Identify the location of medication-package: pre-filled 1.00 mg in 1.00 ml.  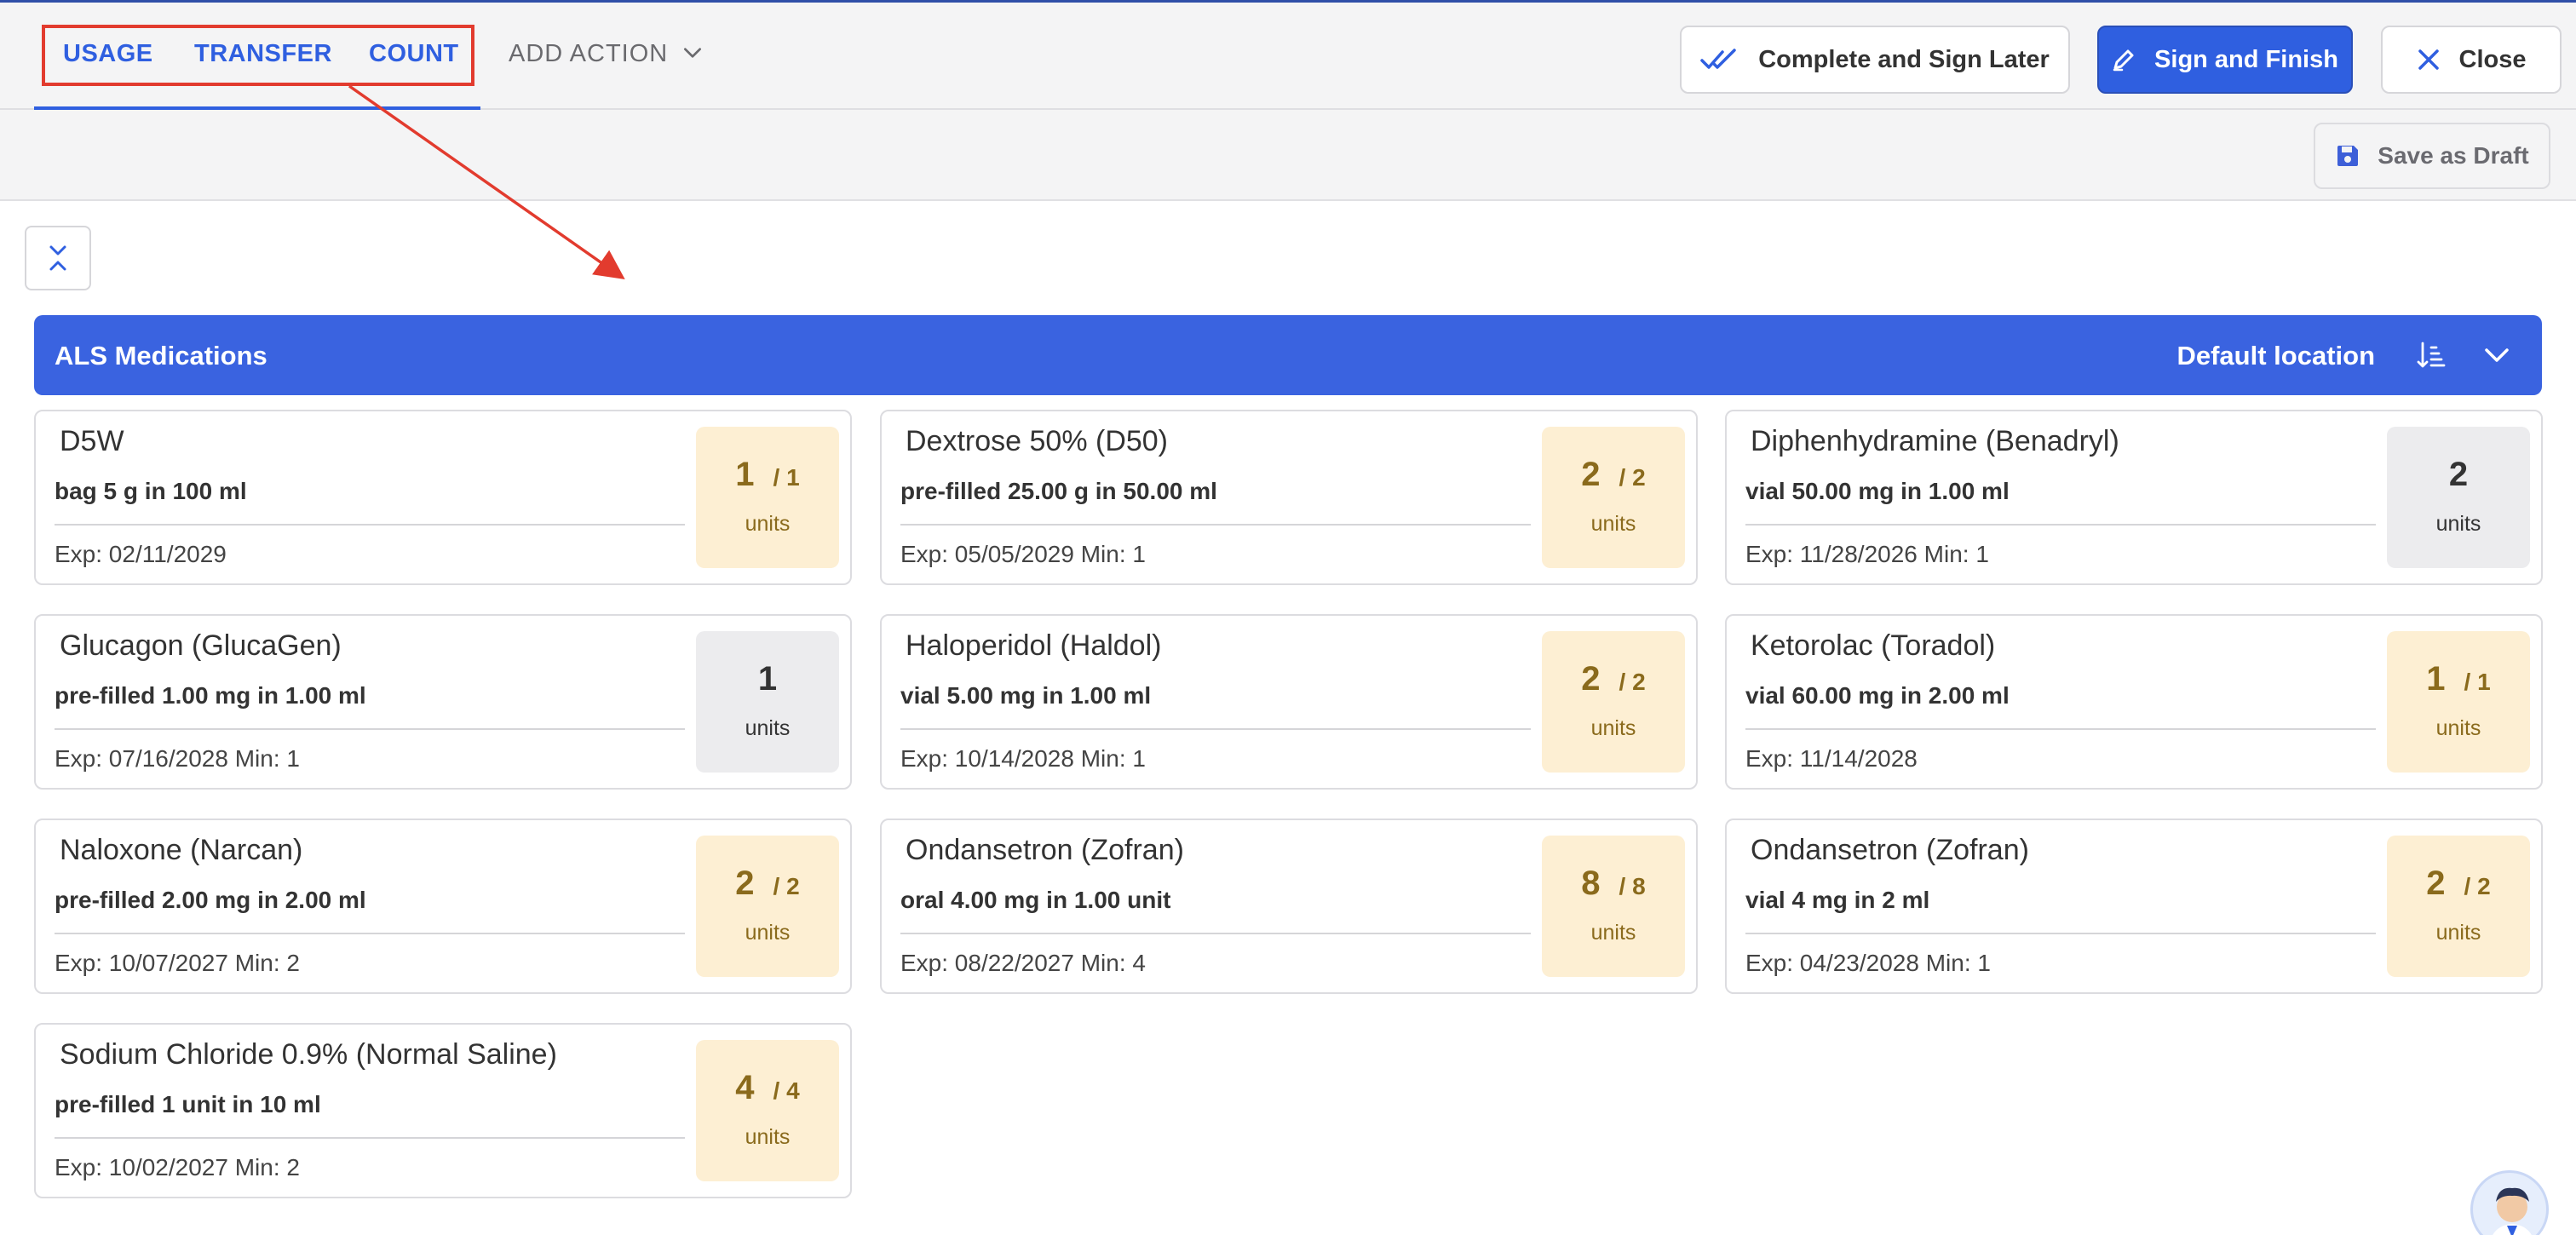
(211, 695).